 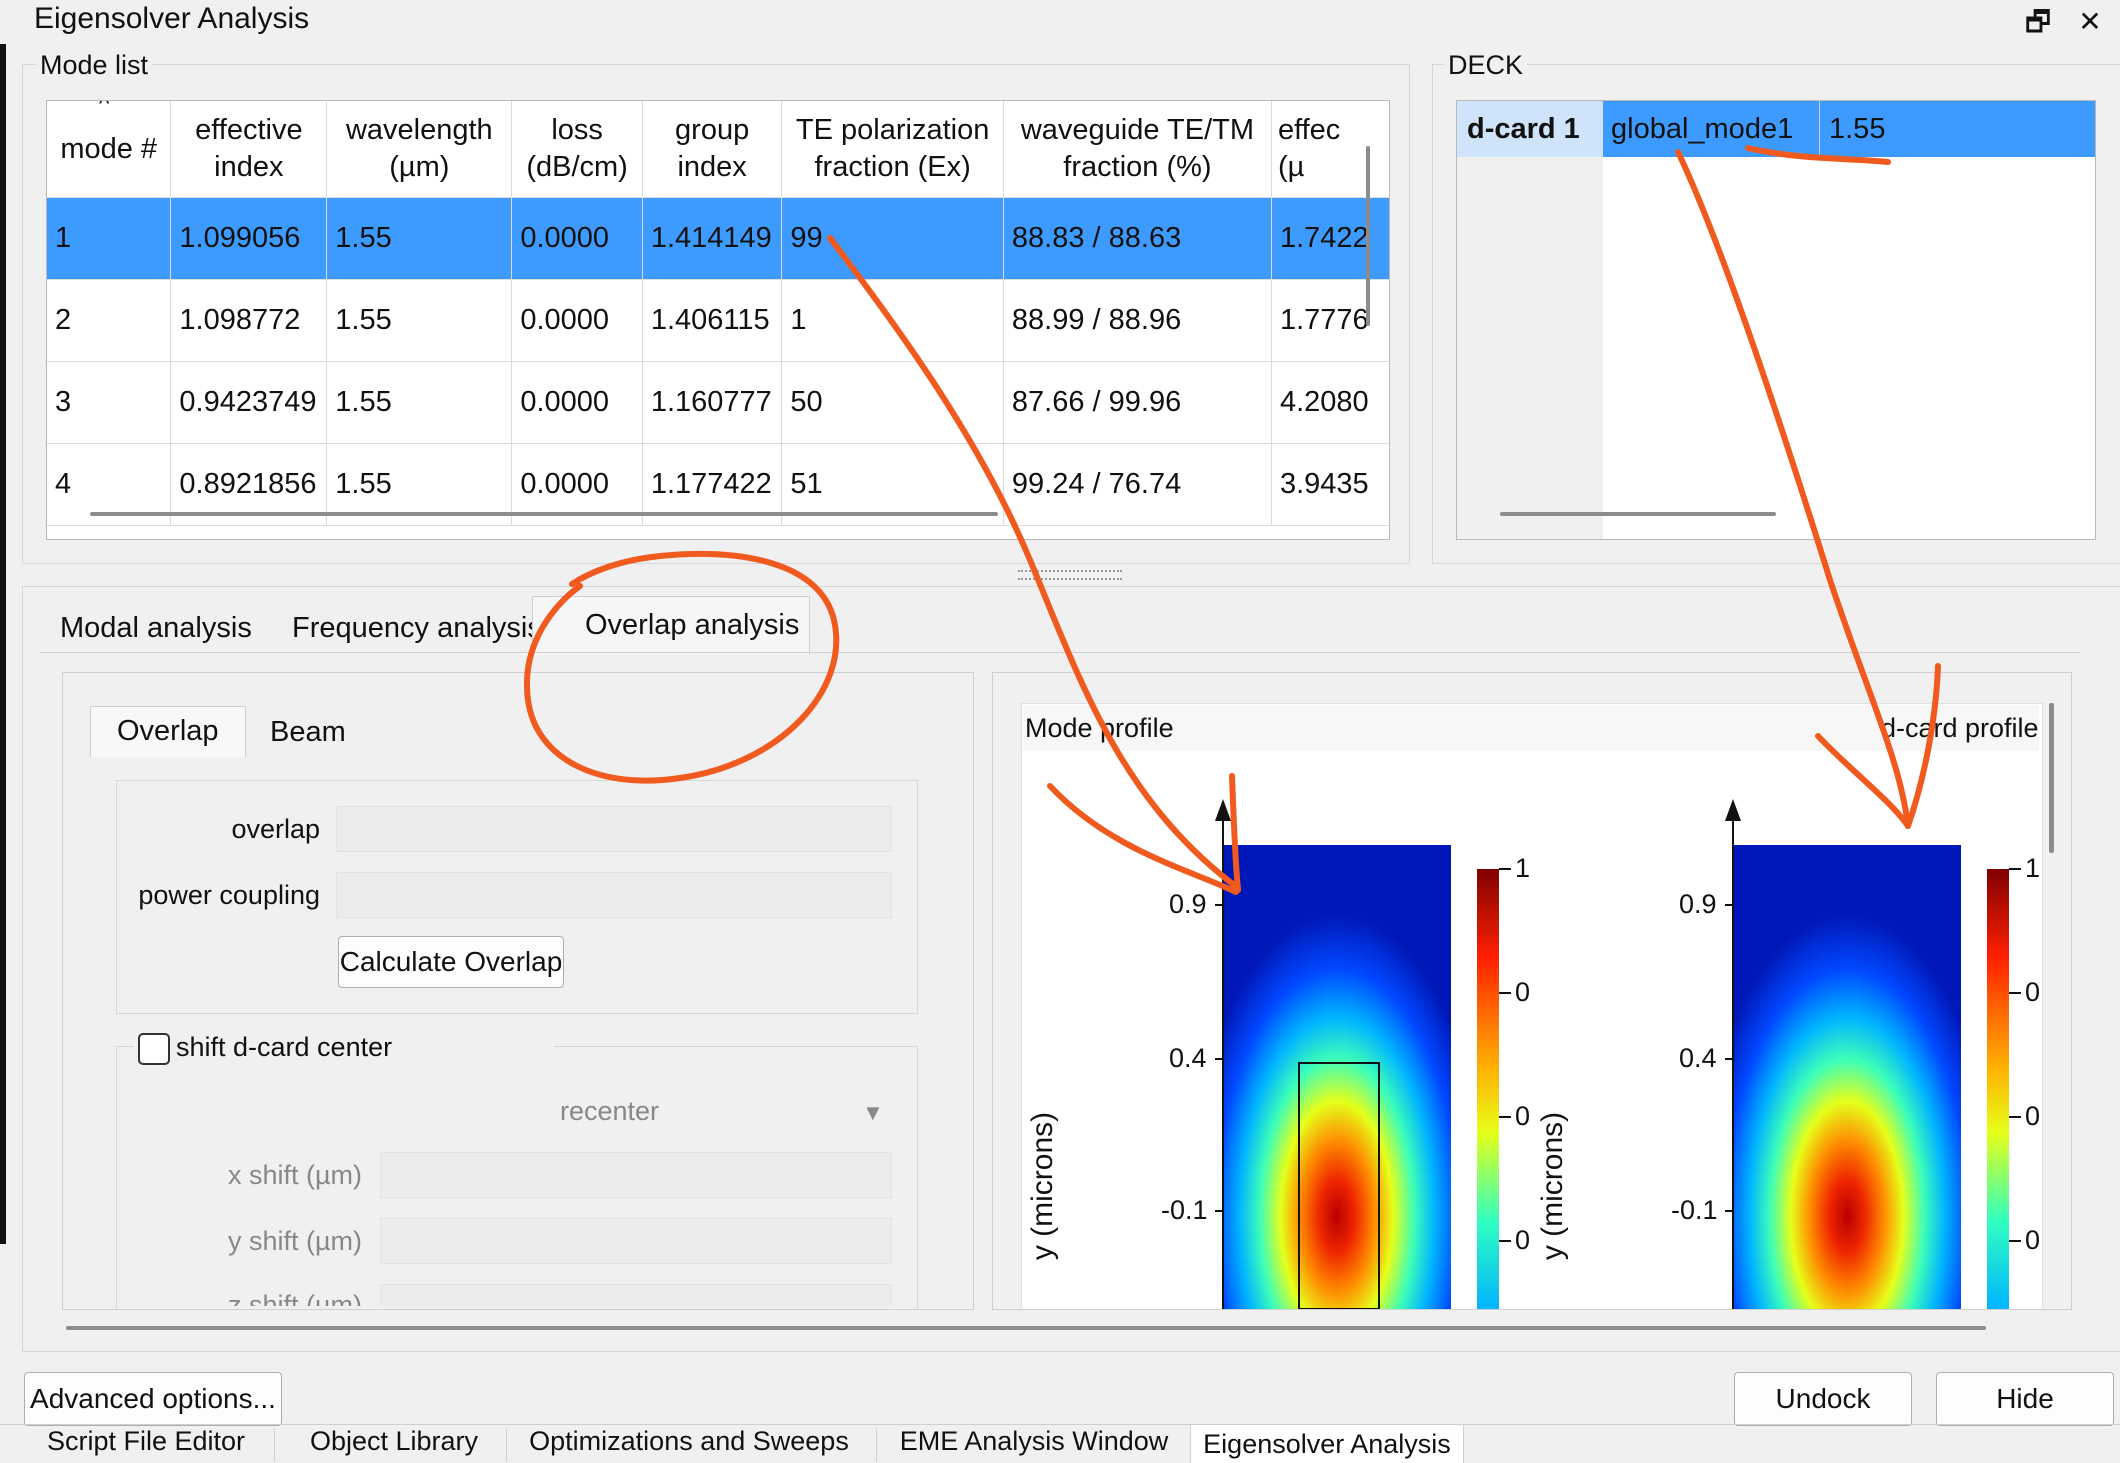 I want to click on x-shift-field, so click(x=636, y=1175).